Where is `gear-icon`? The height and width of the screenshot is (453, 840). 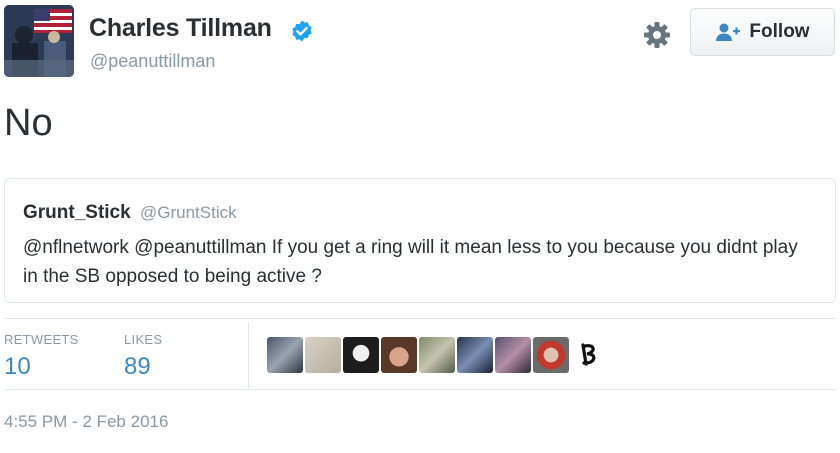 gear-icon is located at coordinates (657, 35).